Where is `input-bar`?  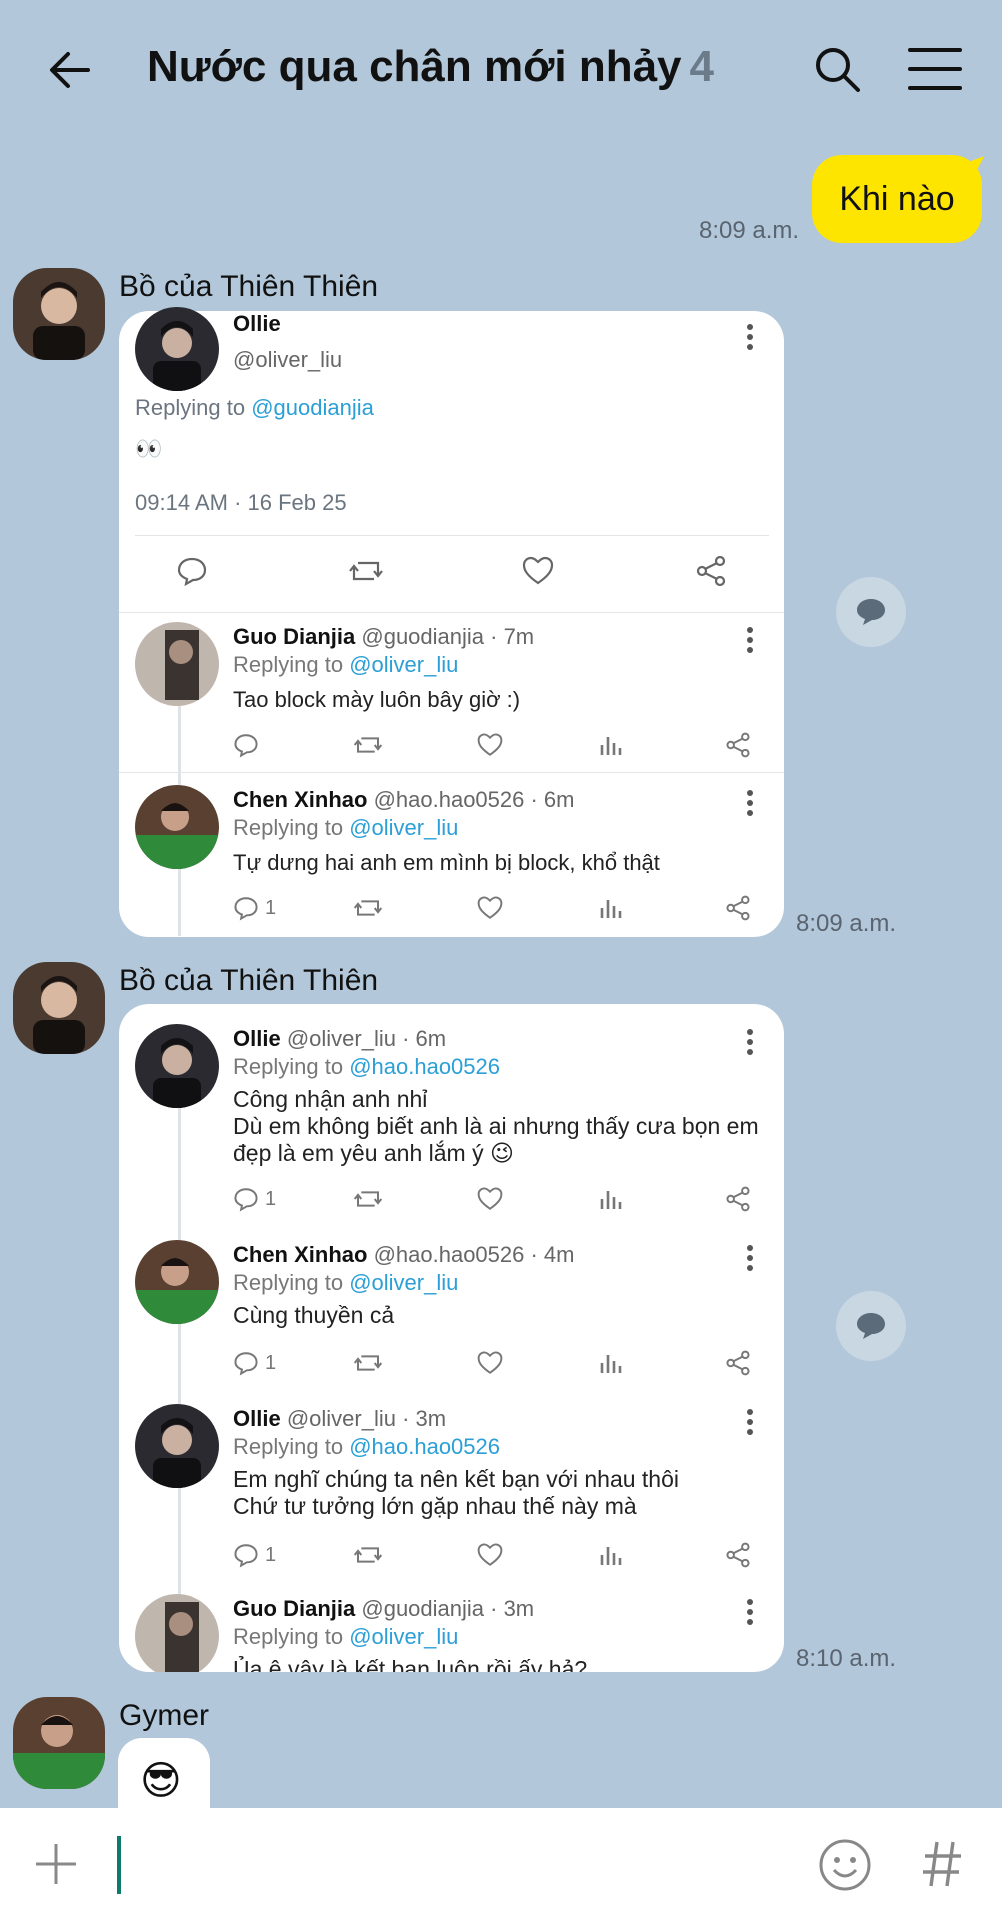 input-bar is located at coordinates (501, 1864).